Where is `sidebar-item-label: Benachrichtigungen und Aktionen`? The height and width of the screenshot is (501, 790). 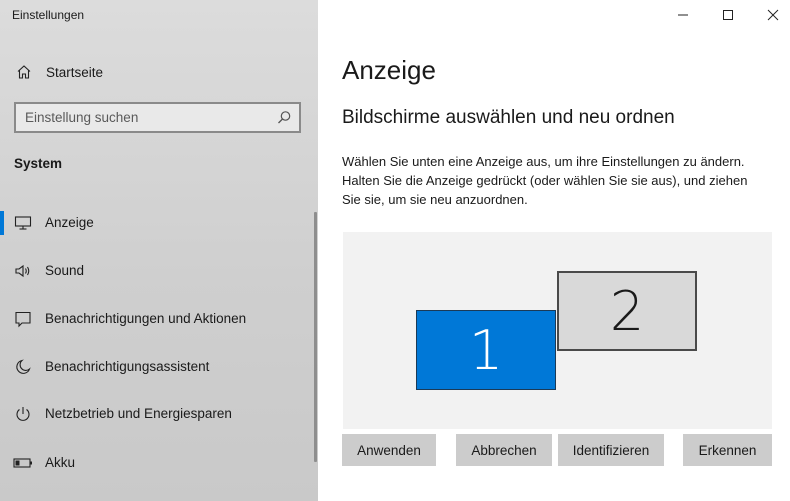 sidebar-item-label: Benachrichtigungen und Aktionen is located at coordinates (146, 318).